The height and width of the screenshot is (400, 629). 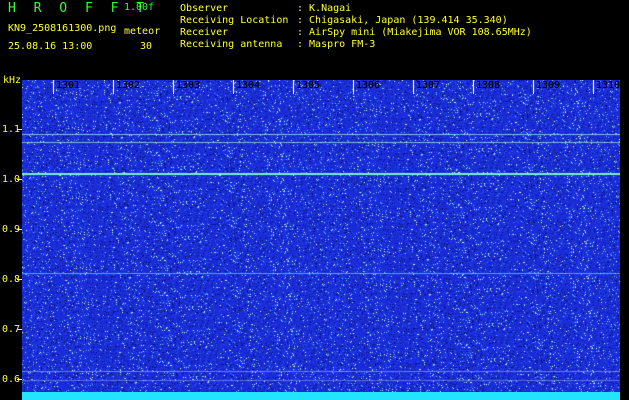 I want to click on meteor-label: meteor, so click(x=142, y=31).